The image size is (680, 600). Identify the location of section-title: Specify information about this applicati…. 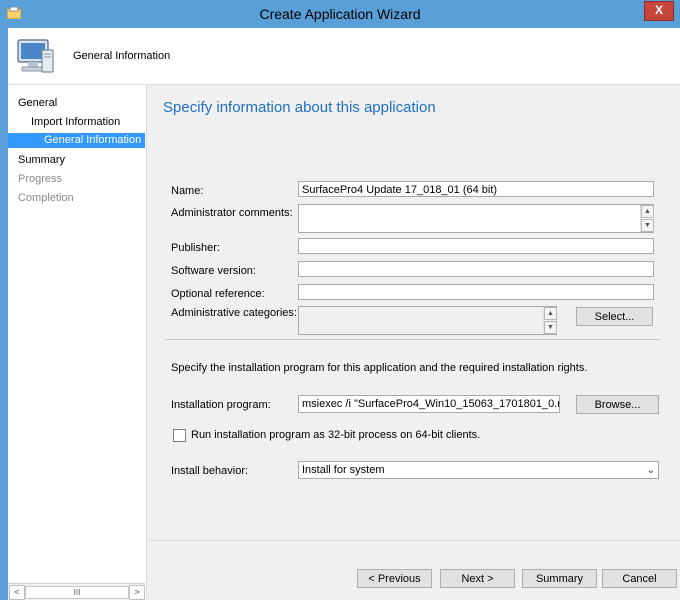
(299, 107).